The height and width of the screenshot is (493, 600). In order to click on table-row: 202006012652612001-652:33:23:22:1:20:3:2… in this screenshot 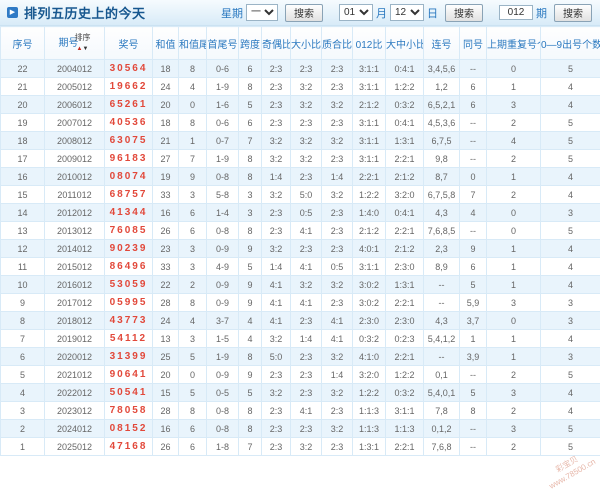, I will do `click(300, 105)`.